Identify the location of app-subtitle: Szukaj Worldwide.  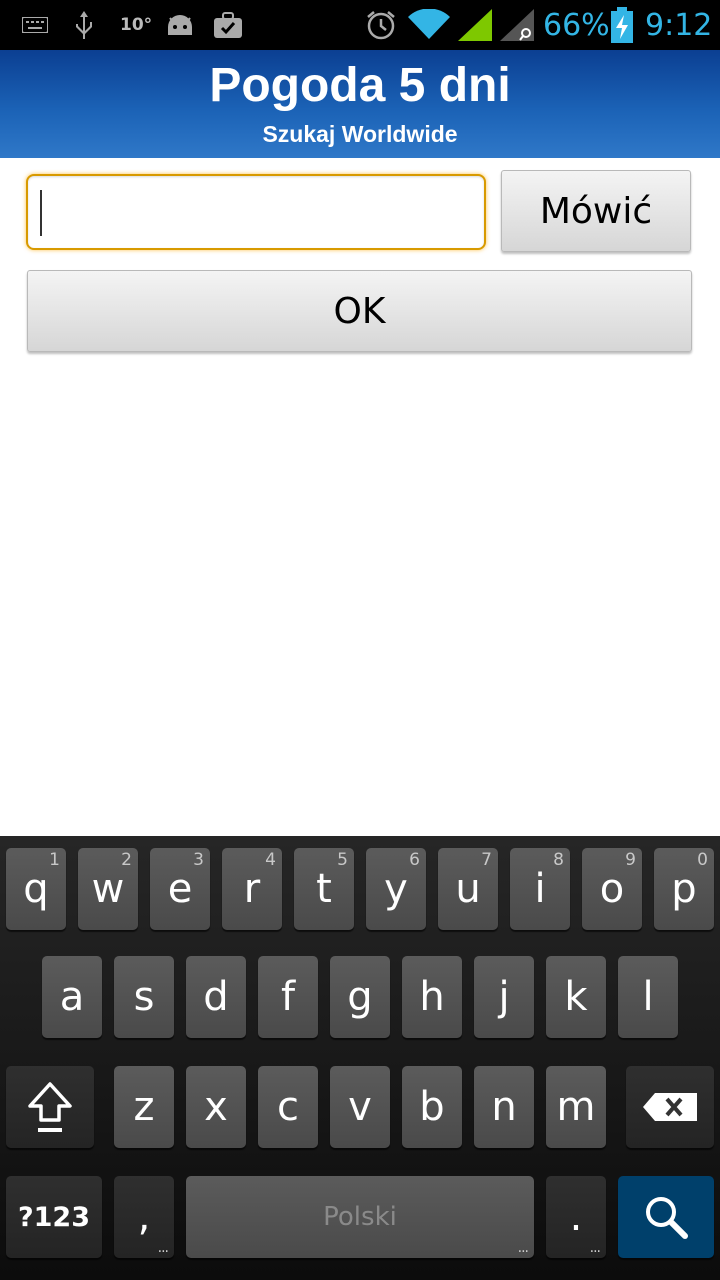
(360, 134).